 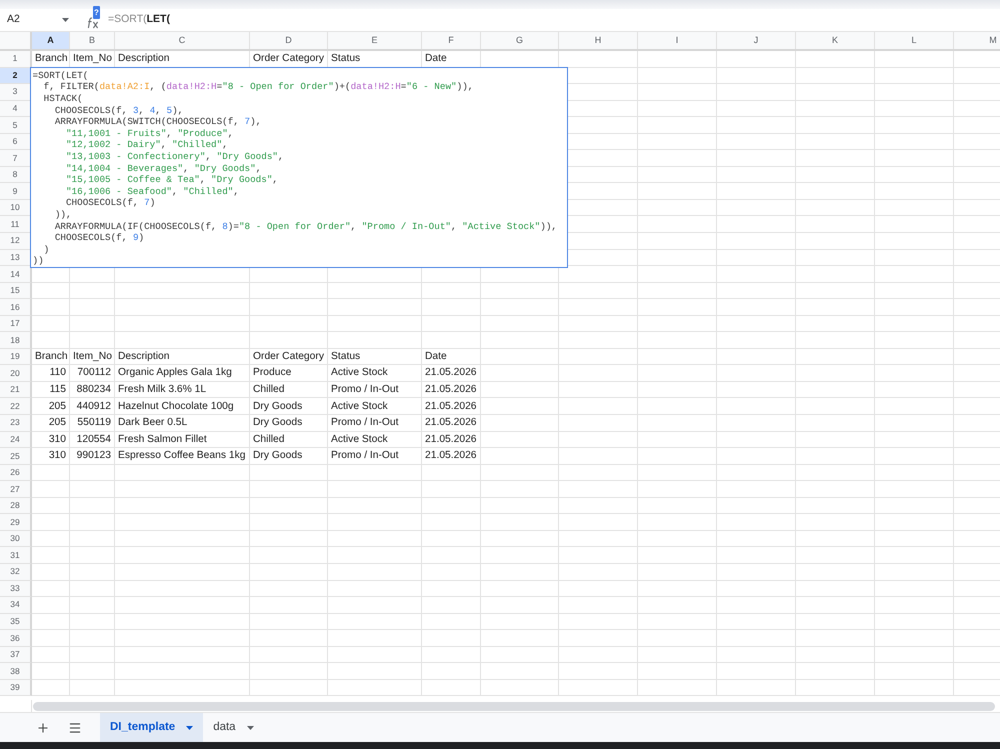 I want to click on formula-line: CHOOSECOLS(f, 9), so click(x=99, y=238).